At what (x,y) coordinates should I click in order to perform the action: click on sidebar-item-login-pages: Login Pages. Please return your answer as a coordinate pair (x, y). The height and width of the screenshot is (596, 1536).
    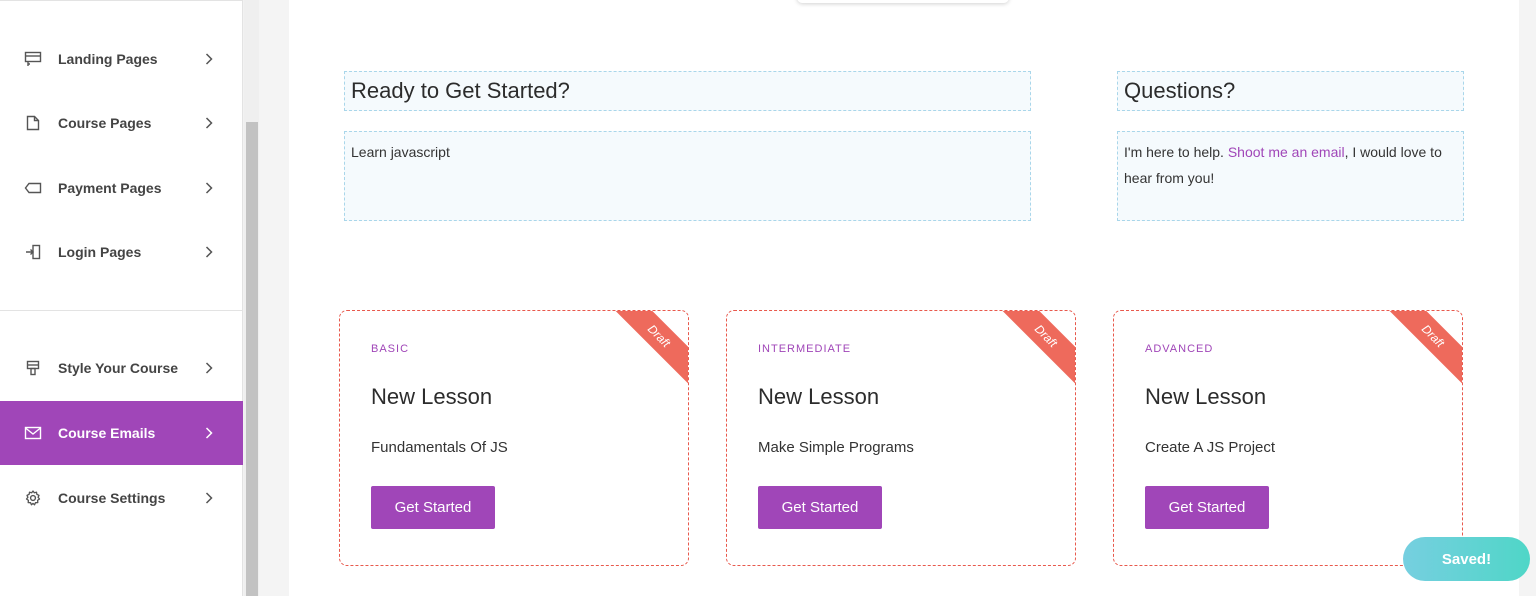
    Looking at the image, I should click on (121, 252).